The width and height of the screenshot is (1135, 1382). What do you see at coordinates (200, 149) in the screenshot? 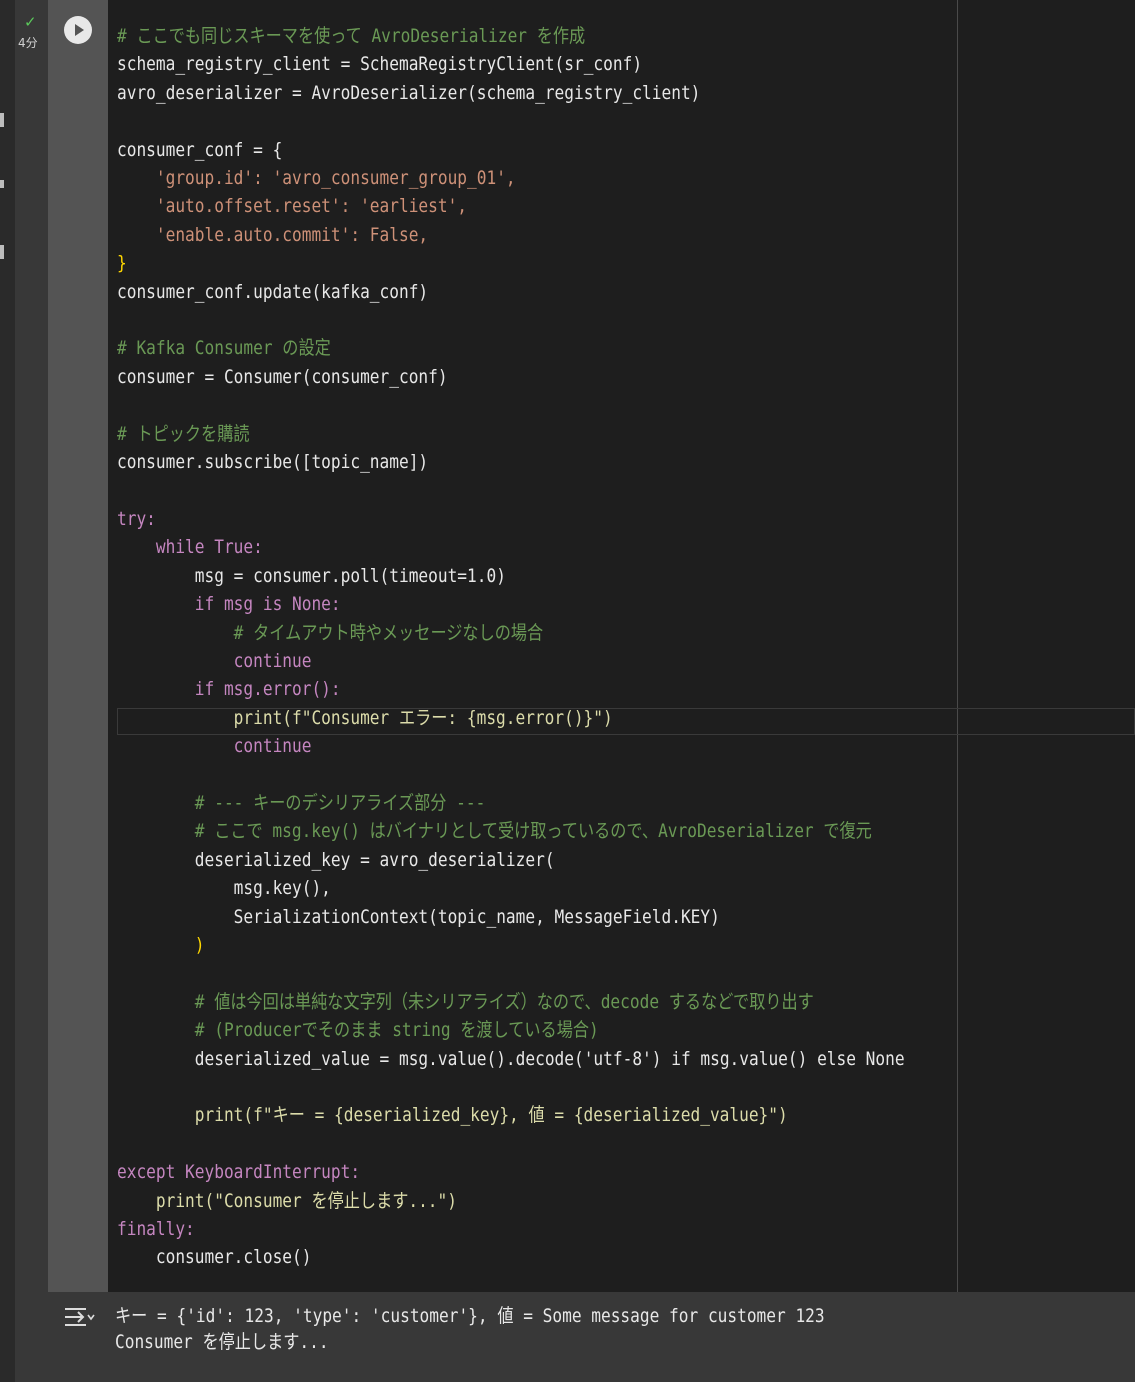
I see `code-line: consumer_conf = {` at bounding box center [200, 149].